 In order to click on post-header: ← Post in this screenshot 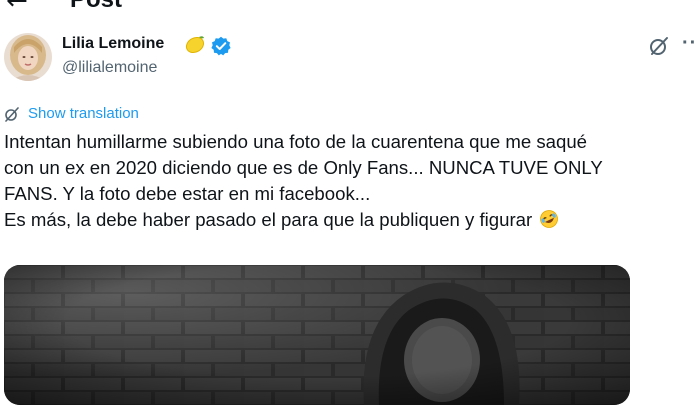, I will do `click(348, 7)`.